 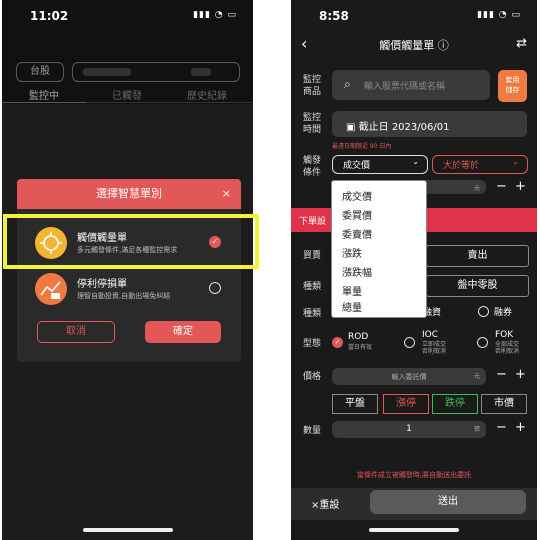 I want to click on price-placeholder: 輸入委託價, so click(x=409, y=377).